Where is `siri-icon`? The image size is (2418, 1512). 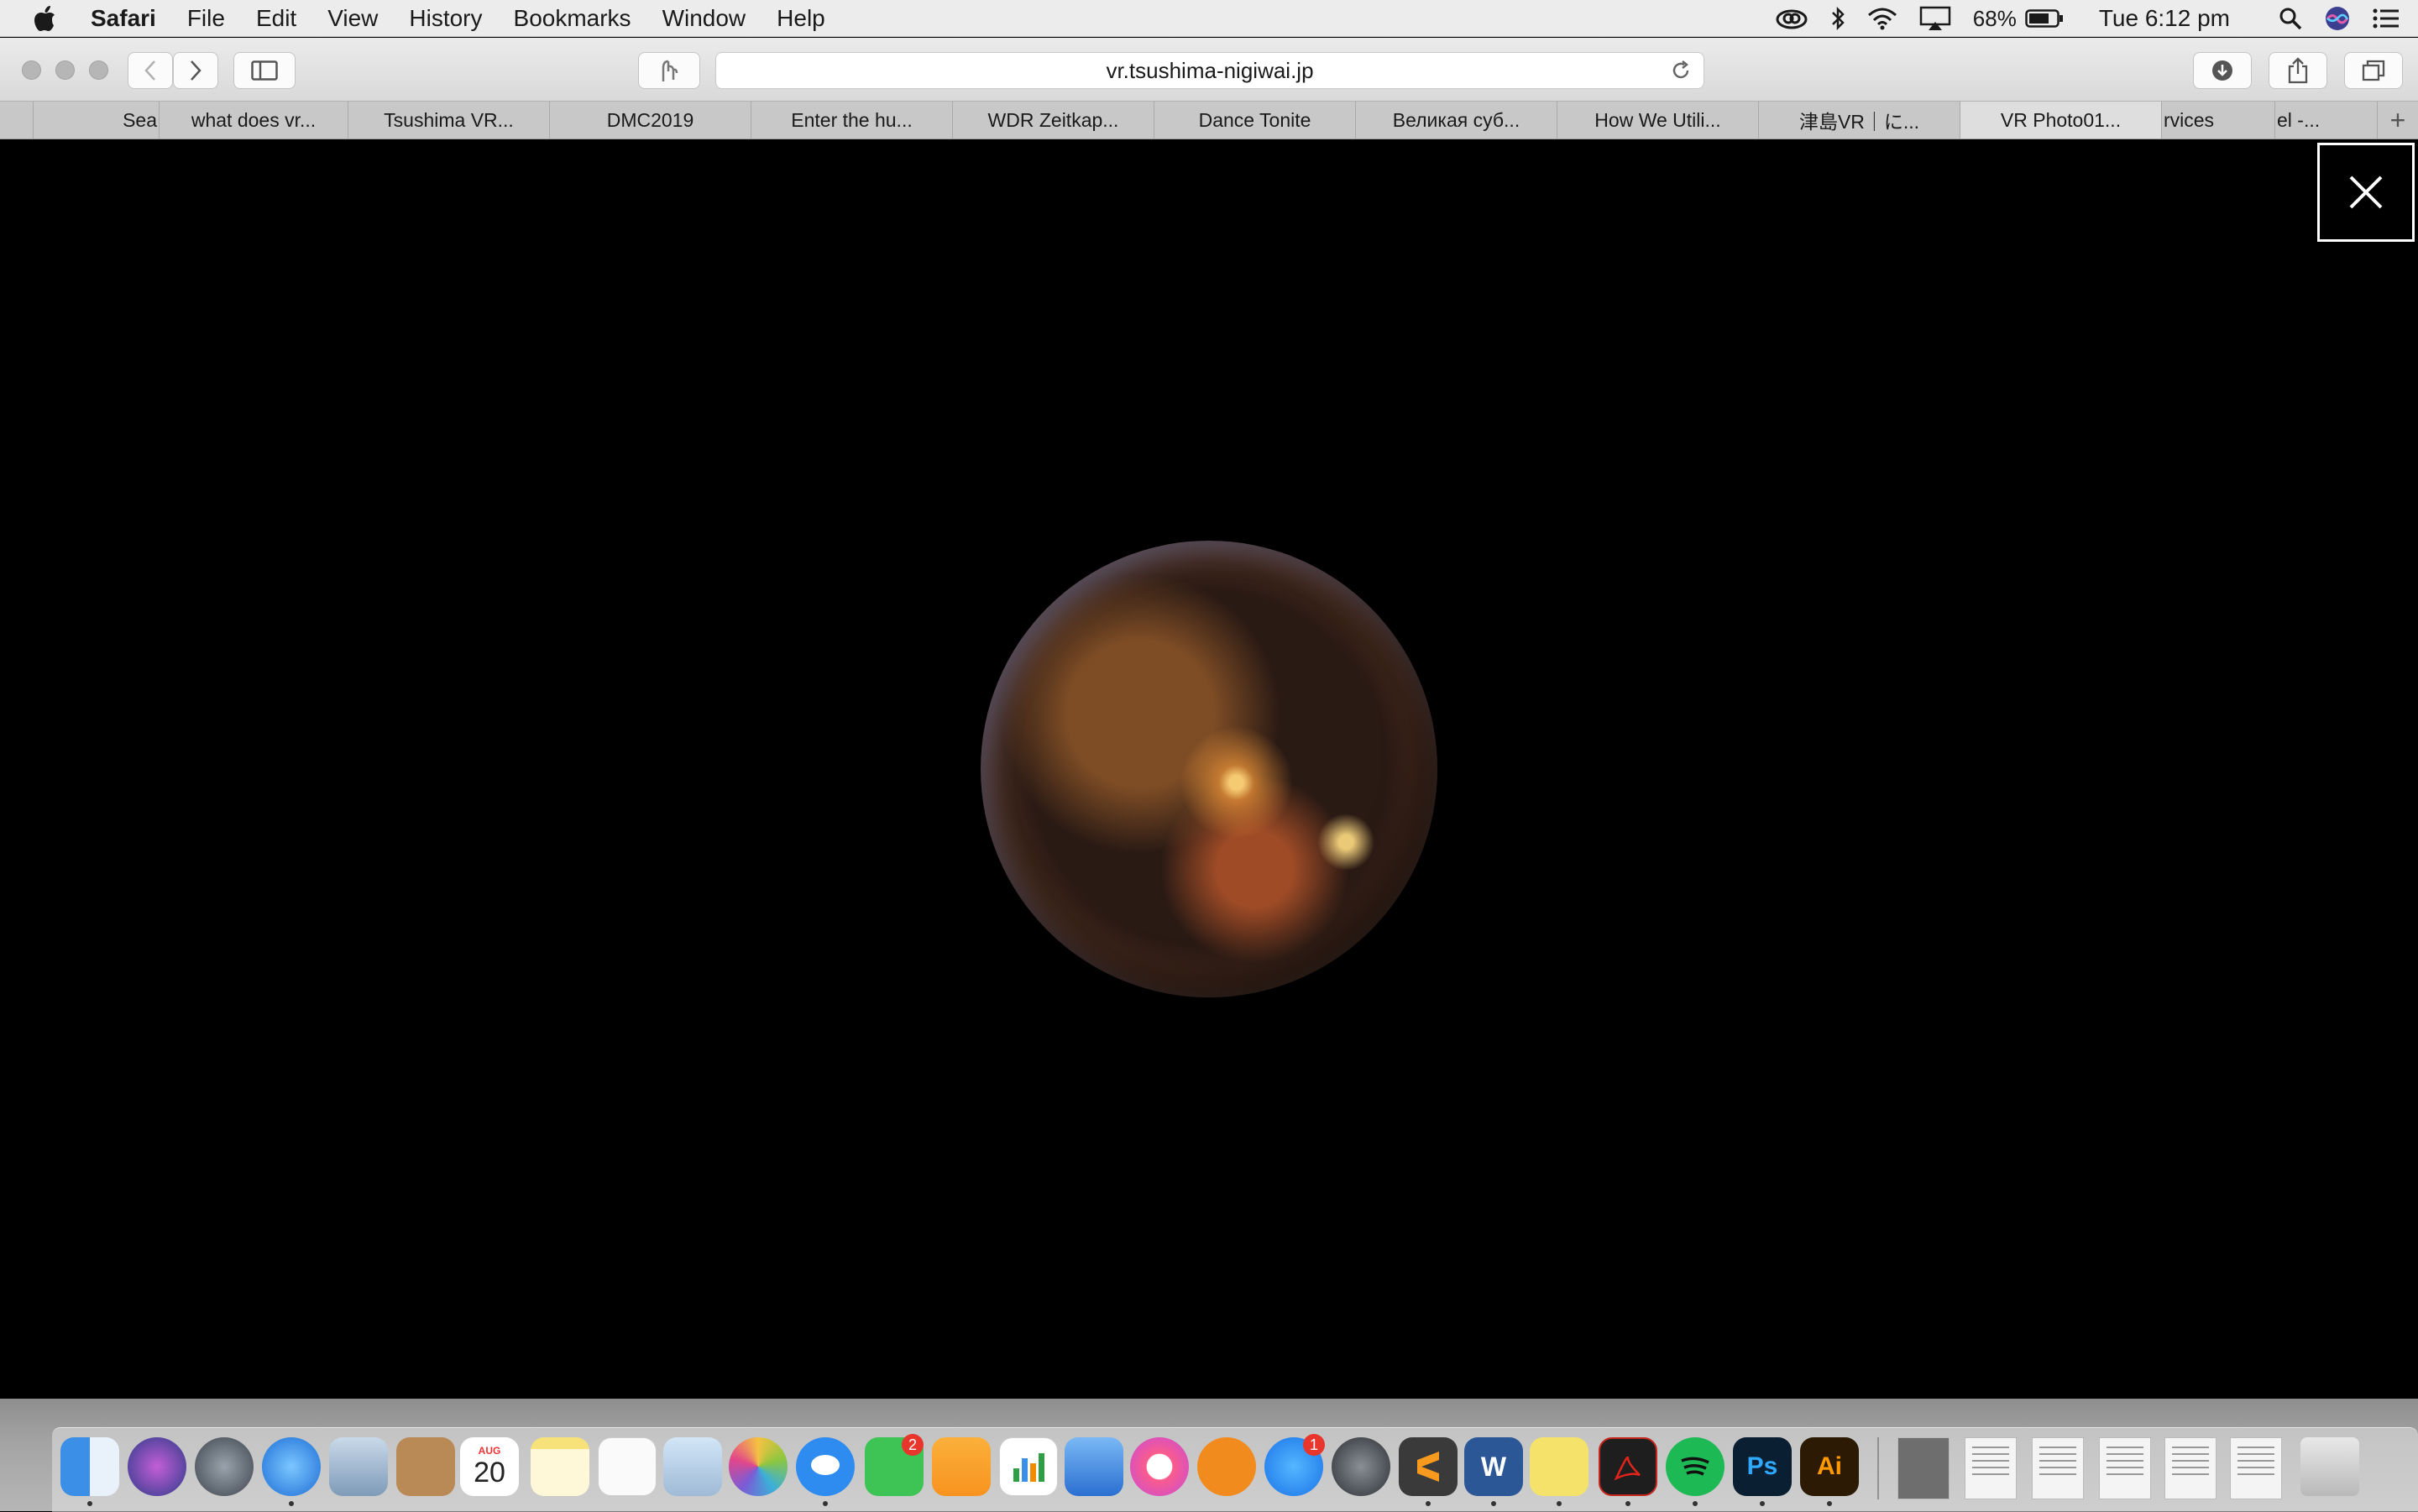
siri-icon is located at coordinates (2337, 18).